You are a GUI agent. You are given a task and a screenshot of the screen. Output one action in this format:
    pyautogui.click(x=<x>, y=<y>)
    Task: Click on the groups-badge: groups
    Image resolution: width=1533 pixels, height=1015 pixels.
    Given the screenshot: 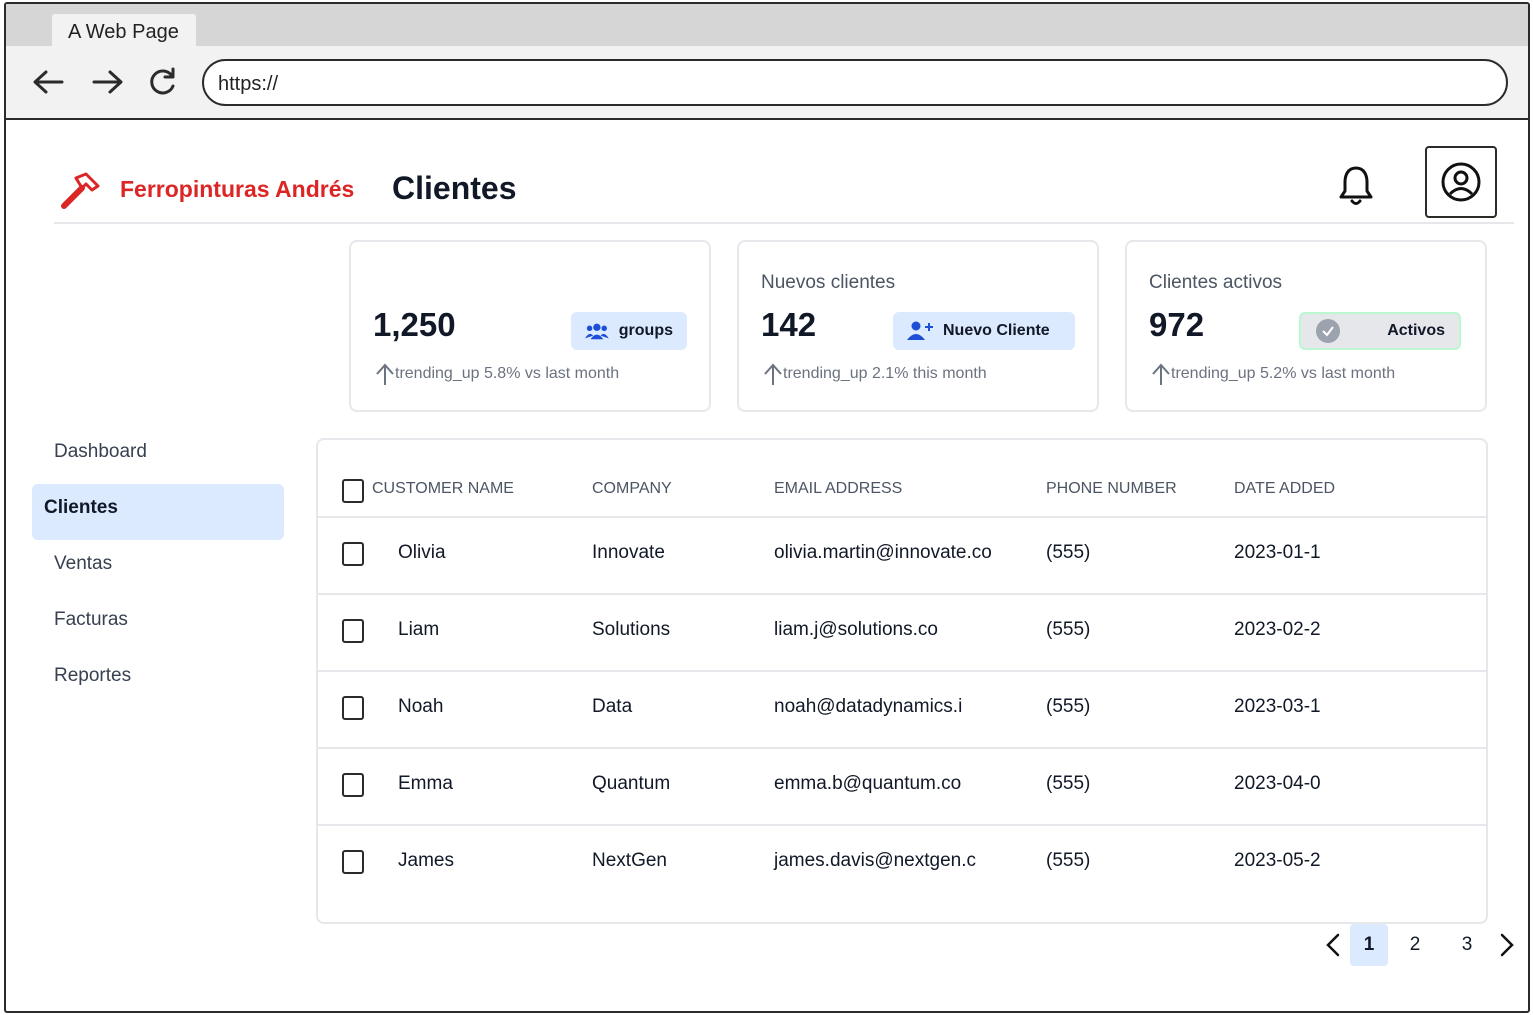 What is the action you would take?
    pyautogui.click(x=629, y=331)
    